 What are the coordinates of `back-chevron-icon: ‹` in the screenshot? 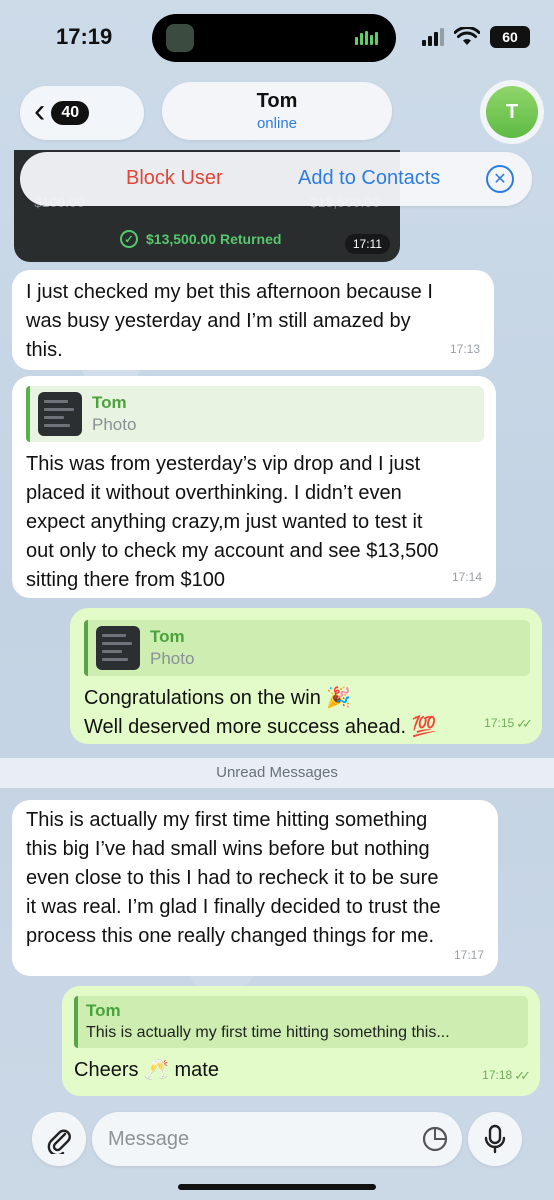 It's located at (40, 111).